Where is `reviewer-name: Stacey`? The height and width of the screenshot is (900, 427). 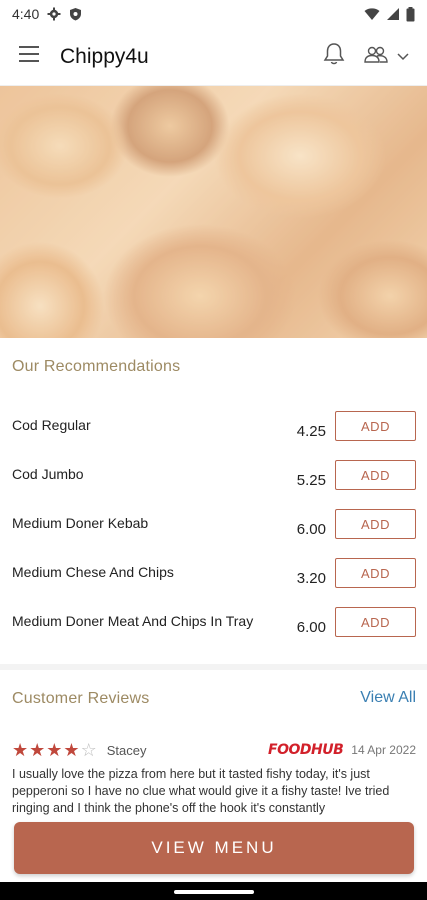
reviewer-name: Stacey is located at coordinates (126, 750).